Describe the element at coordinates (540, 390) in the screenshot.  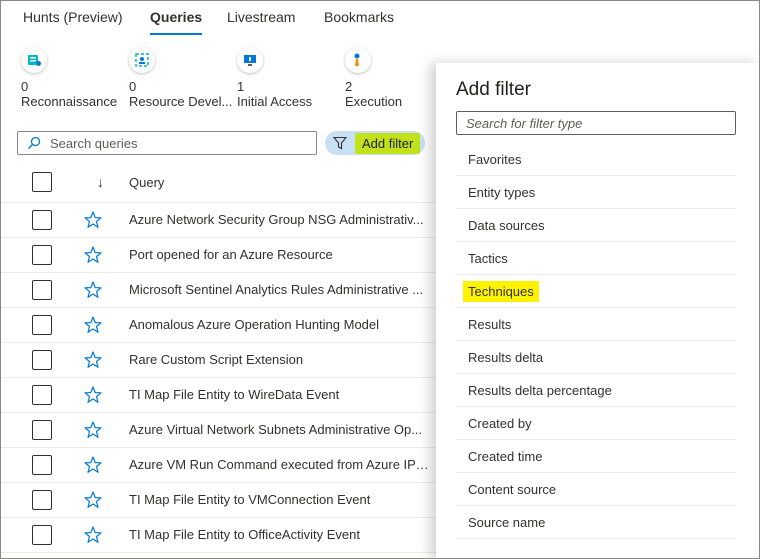
I see `filter-option-label: Results delta percentage` at that location.